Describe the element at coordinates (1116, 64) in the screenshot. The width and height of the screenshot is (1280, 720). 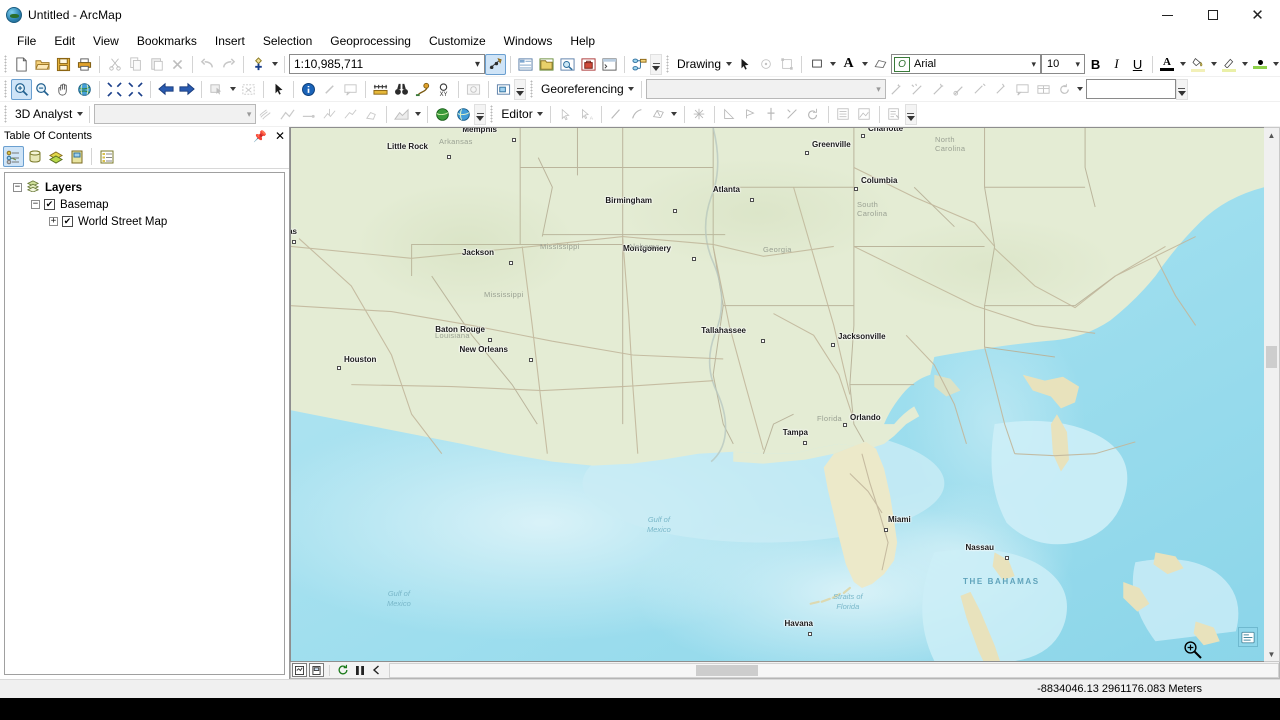
I see `italic-button: I` at that location.